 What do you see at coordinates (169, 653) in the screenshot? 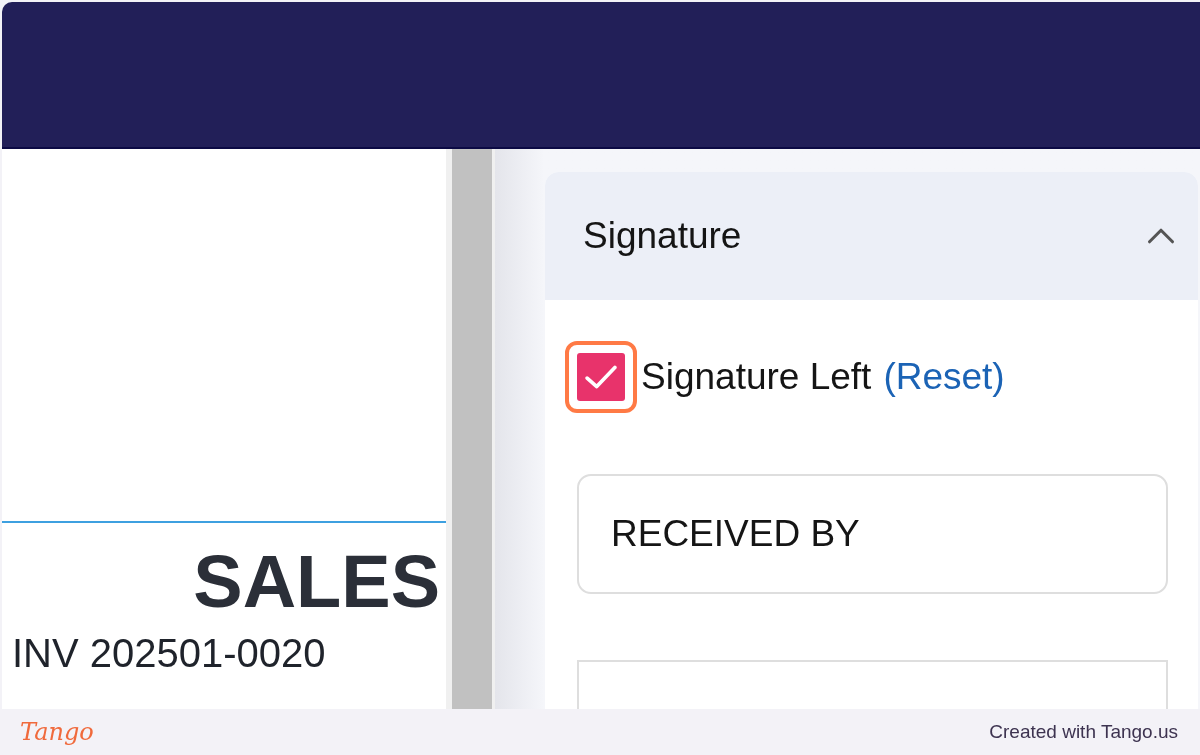
I see `invoice-number: INV 202501-0020` at bounding box center [169, 653].